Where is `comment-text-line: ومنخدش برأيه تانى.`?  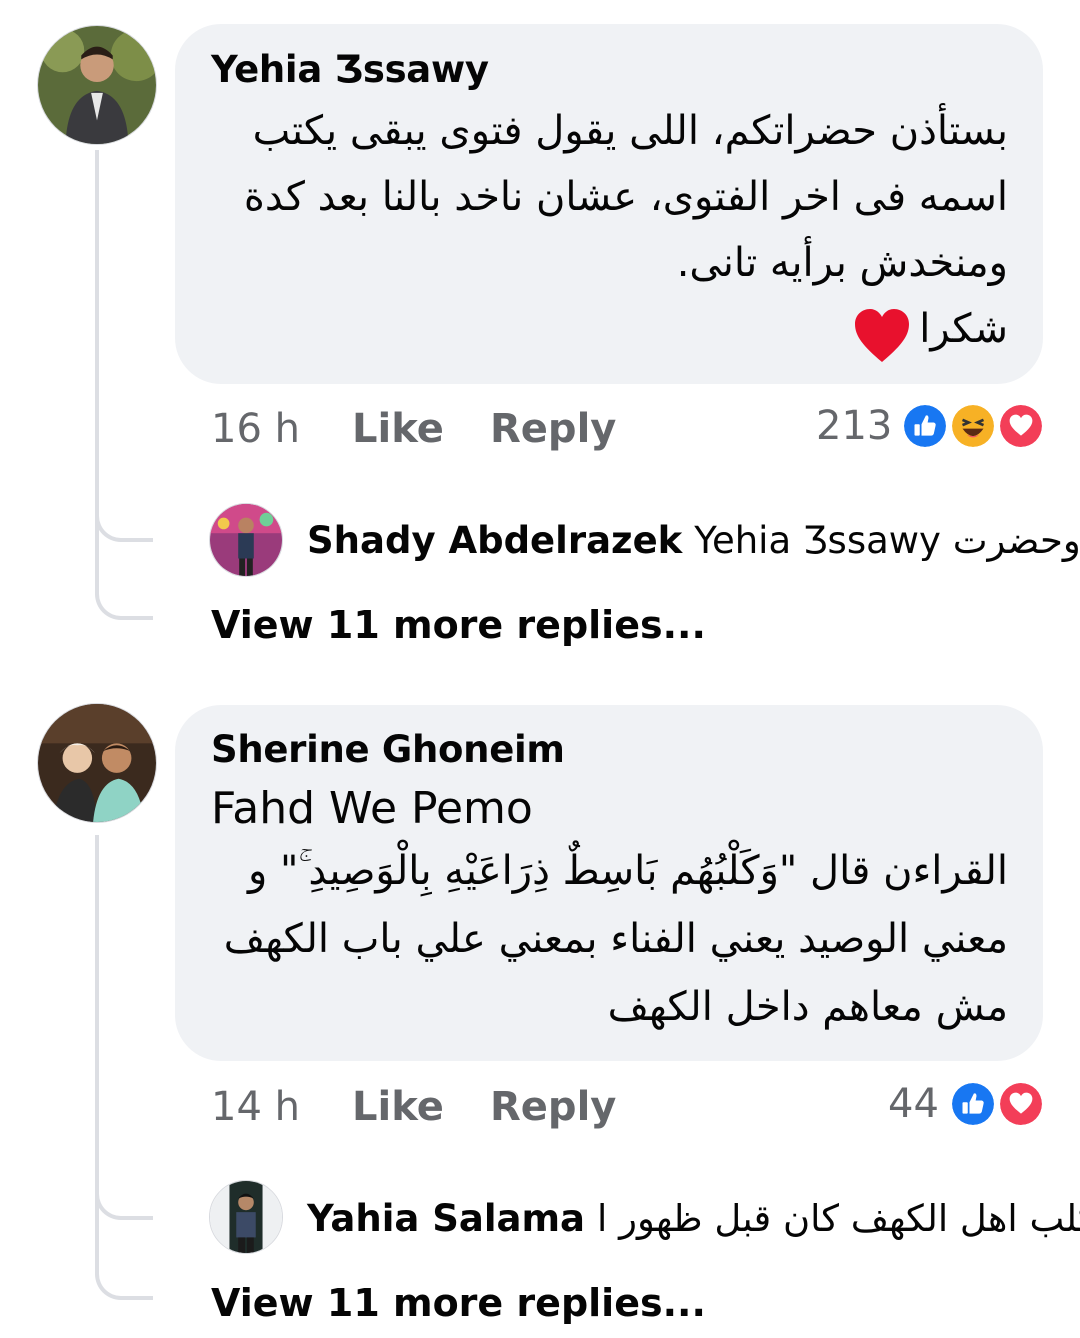
comment-text-line: ومنخدش برأيه تانى. is located at coordinates (842, 263).